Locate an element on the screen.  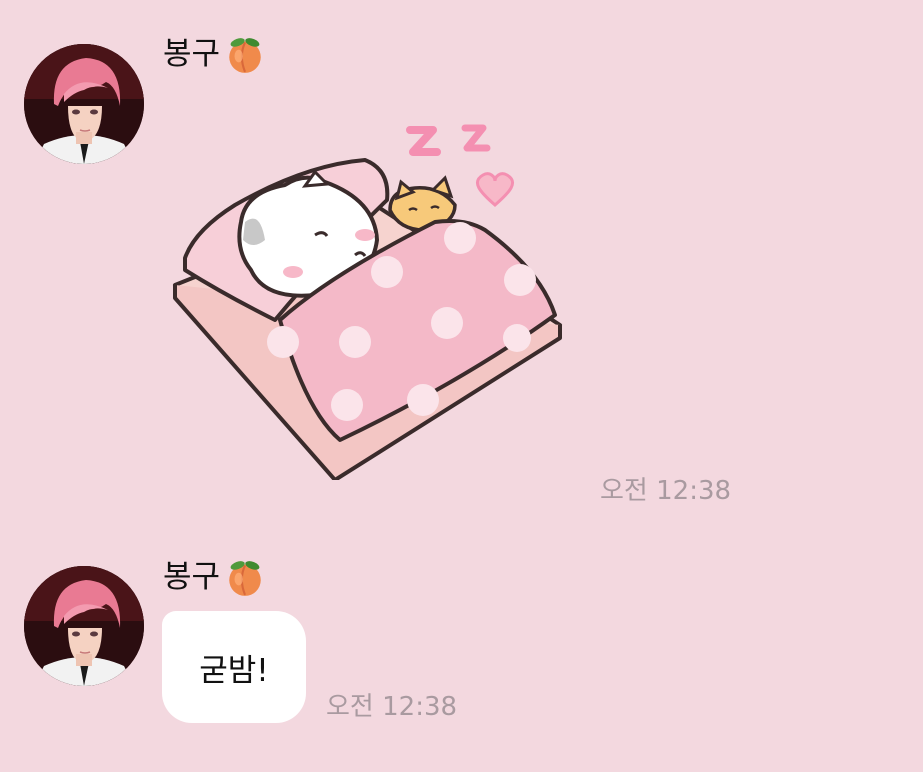
message-bubble: 굳밤! is located at coordinates (234, 667).